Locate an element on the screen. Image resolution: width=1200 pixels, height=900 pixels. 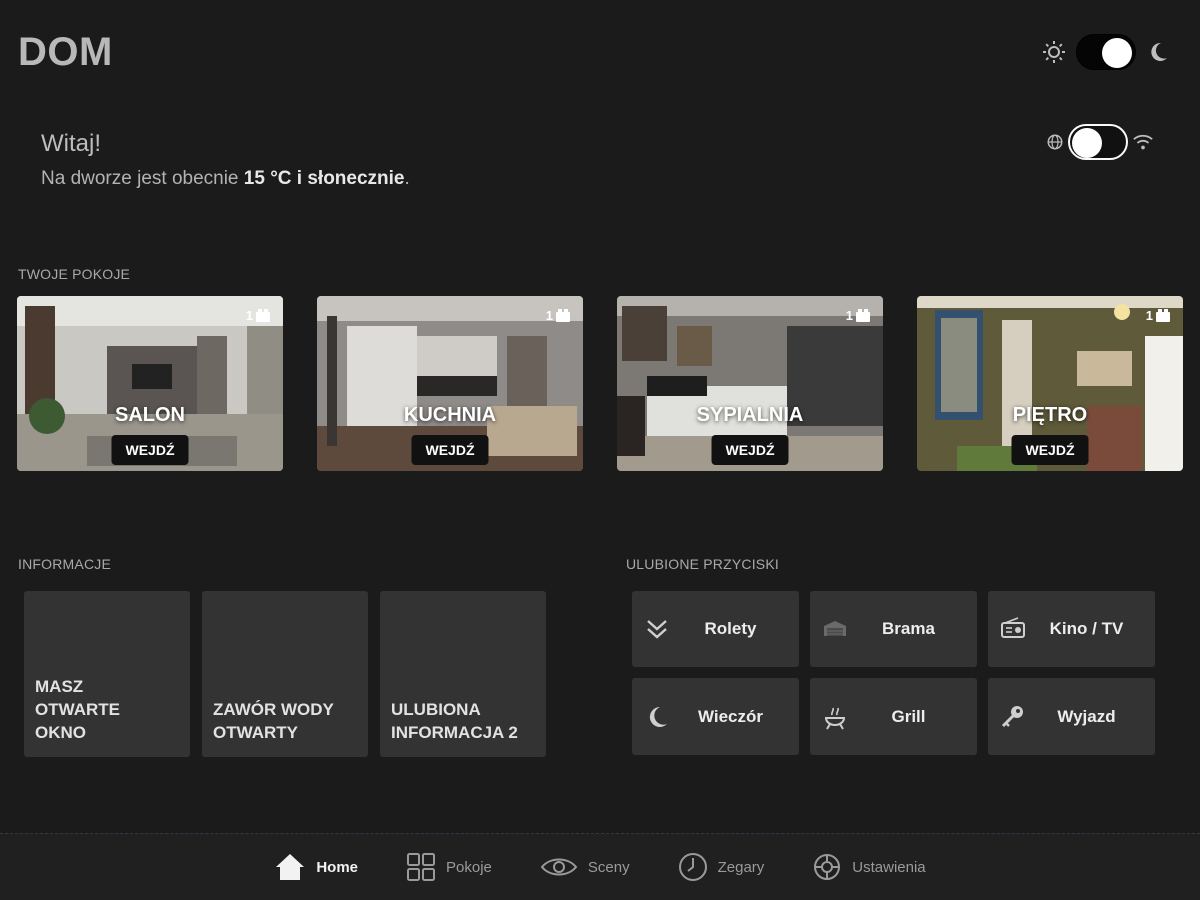
theme-toggle-group is located at coordinates (1106, 52).